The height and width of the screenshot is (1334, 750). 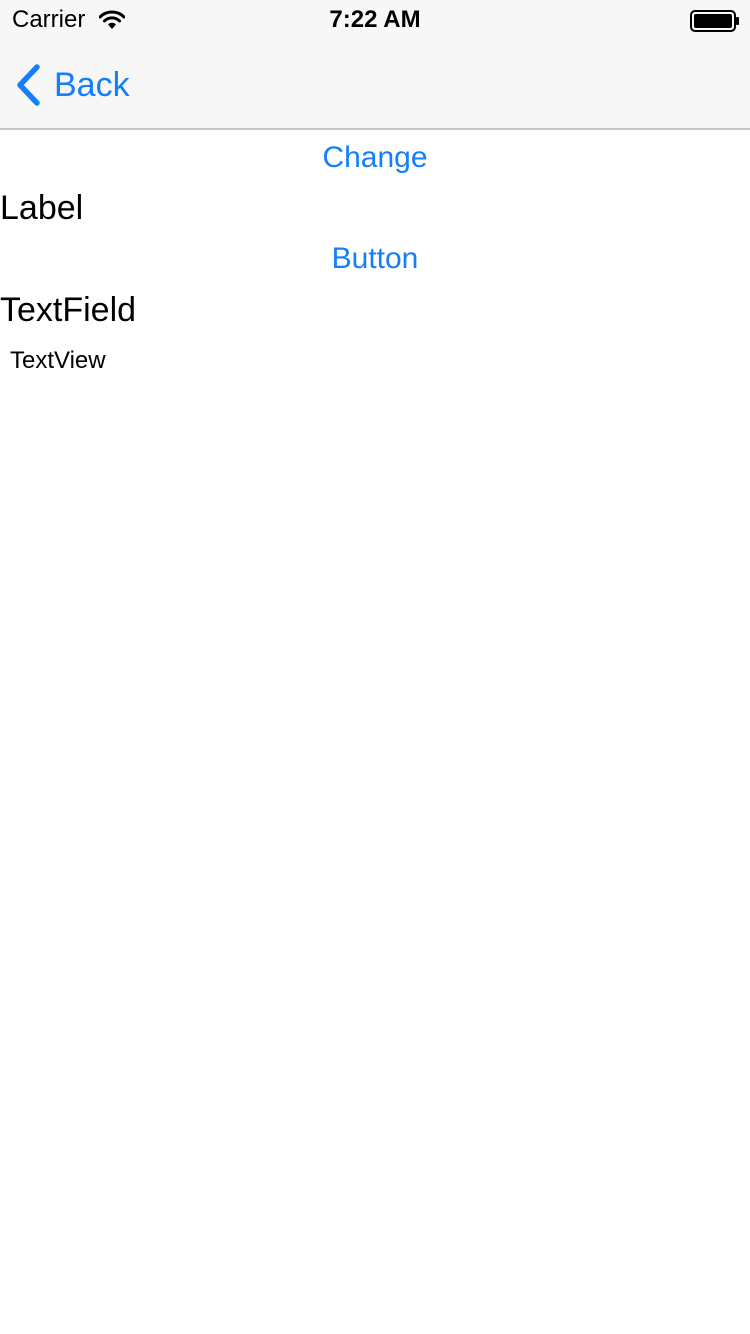 What do you see at coordinates (375, 65) in the screenshot?
I see `navigation-bar: Carrier 7:22 AM Back` at bounding box center [375, 65].